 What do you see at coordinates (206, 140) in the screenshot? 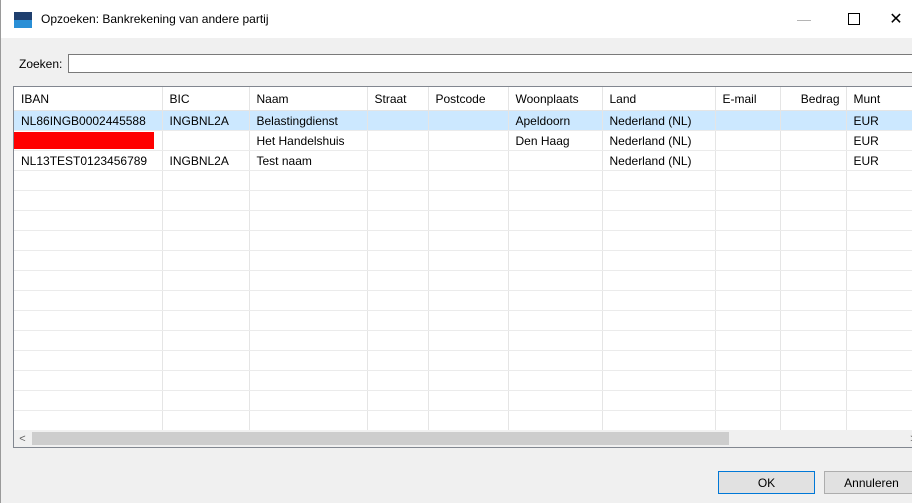
I see `cell-bic` at bounding box center [206, 140].